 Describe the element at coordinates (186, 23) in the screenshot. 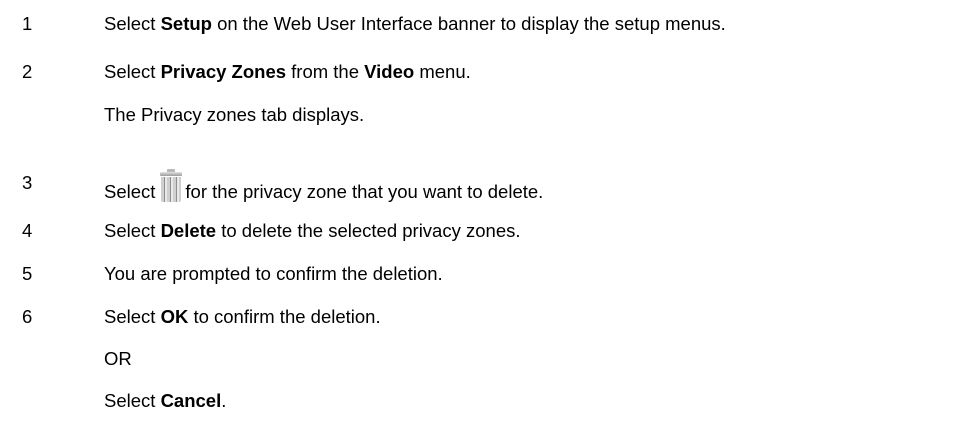

I see `ui-term: Setup` at that location.